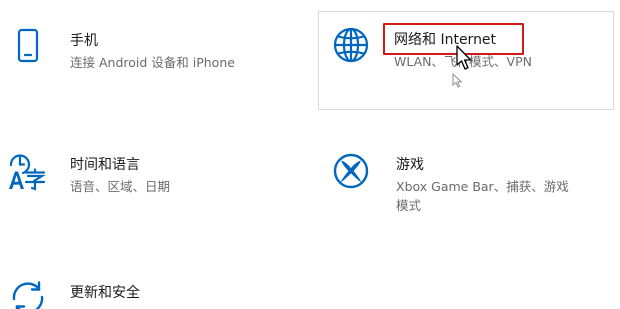  I want to click on mouse-cursor-icon, so click(465, 60).